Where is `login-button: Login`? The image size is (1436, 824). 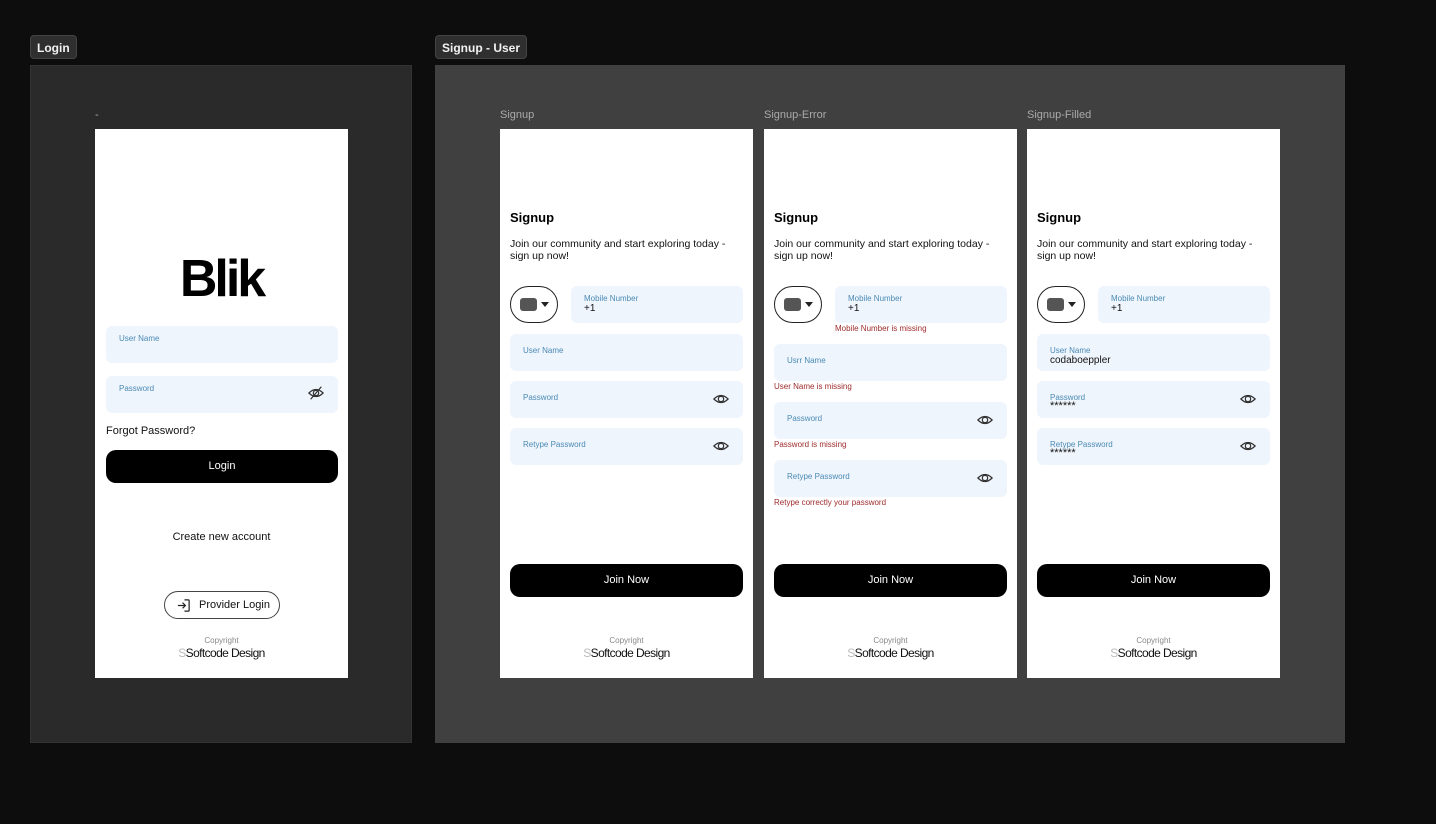 login-button: Login is located at coordinates (222, 466).